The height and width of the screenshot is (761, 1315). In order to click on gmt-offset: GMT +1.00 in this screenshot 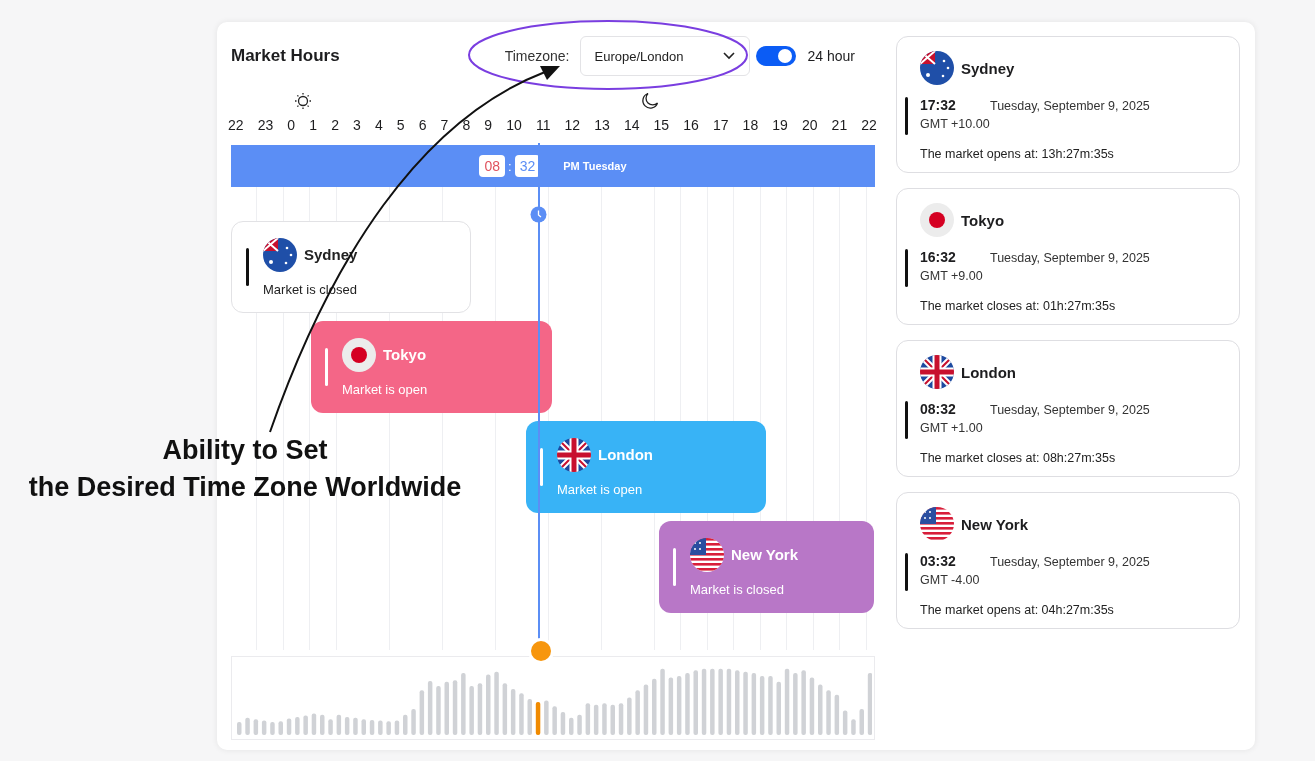, I will do `click(952, 428)`.